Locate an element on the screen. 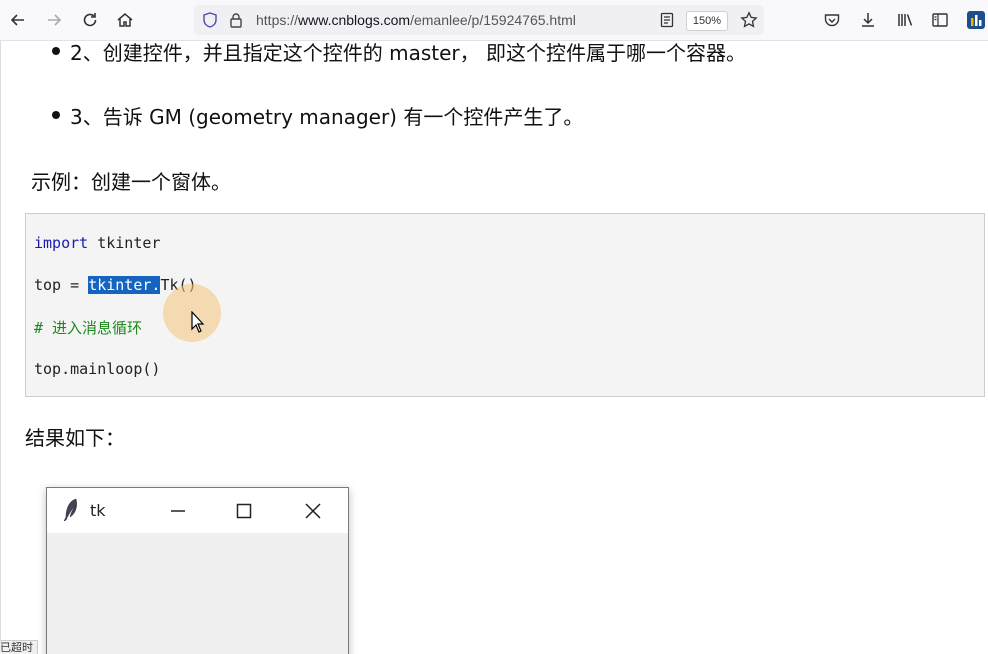 The image size is (988, 654). bookmark-star-icon is located at coordinates (749, 20).